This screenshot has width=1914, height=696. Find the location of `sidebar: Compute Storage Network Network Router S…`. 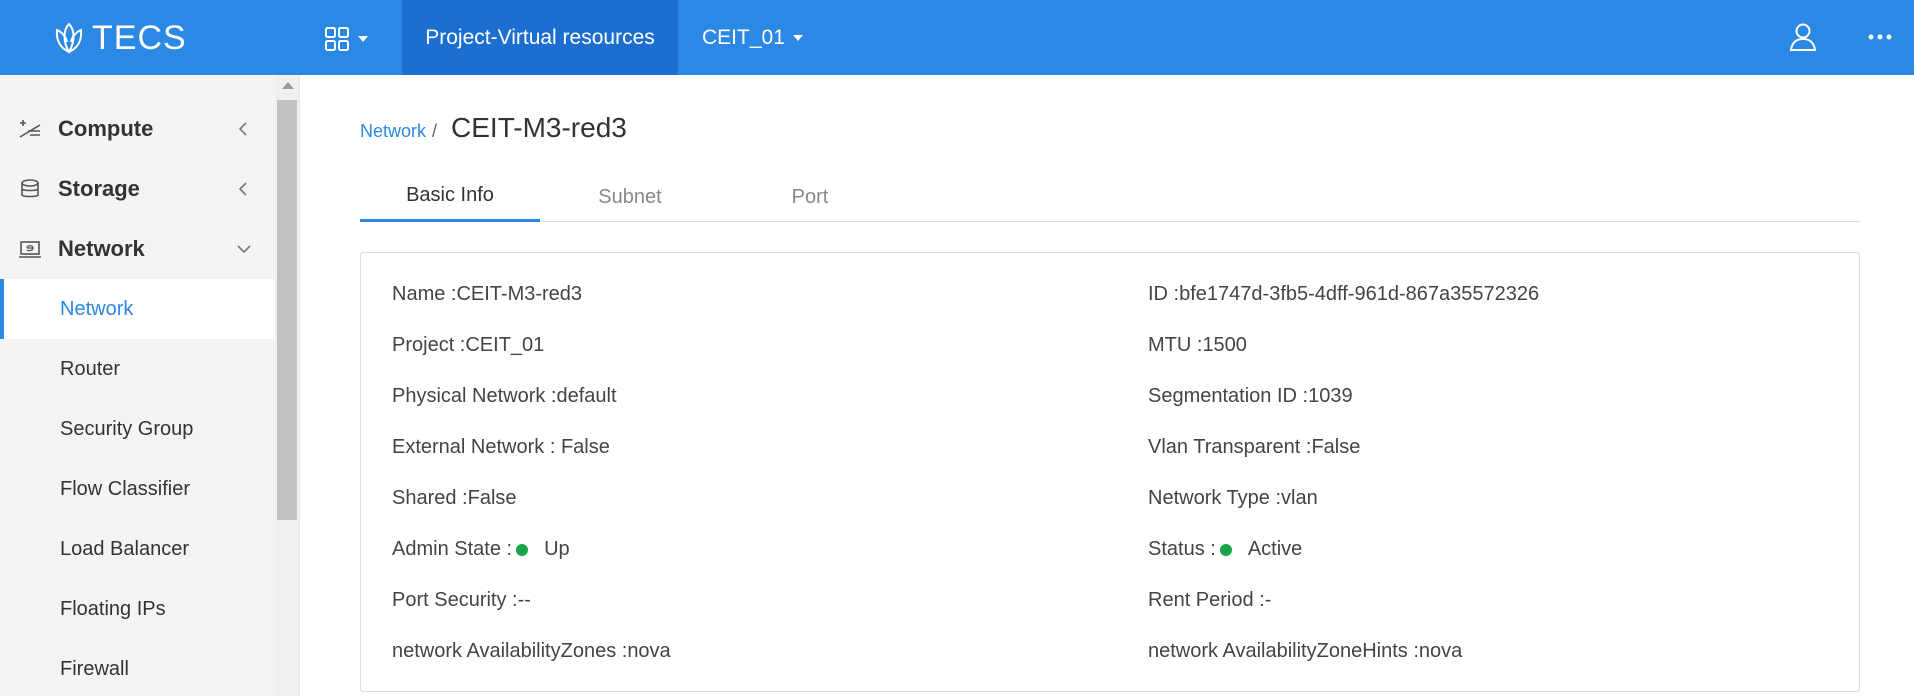

sidebar: Compute Storage Network Network Router S… is located at coordinates (150, 385).